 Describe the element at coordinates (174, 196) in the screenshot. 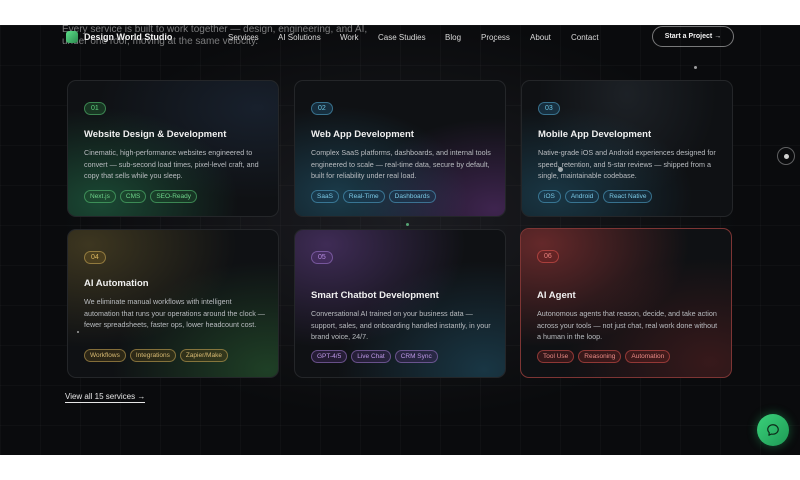

I see `tag: SEO-Ready` at that location.